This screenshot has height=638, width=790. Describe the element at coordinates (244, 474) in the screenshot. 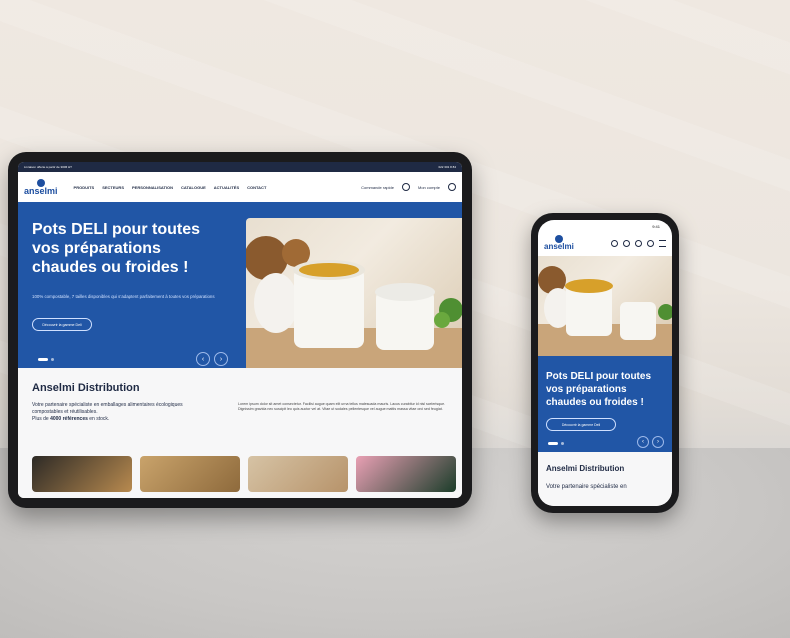

I see `category-thumbnails` at that location.